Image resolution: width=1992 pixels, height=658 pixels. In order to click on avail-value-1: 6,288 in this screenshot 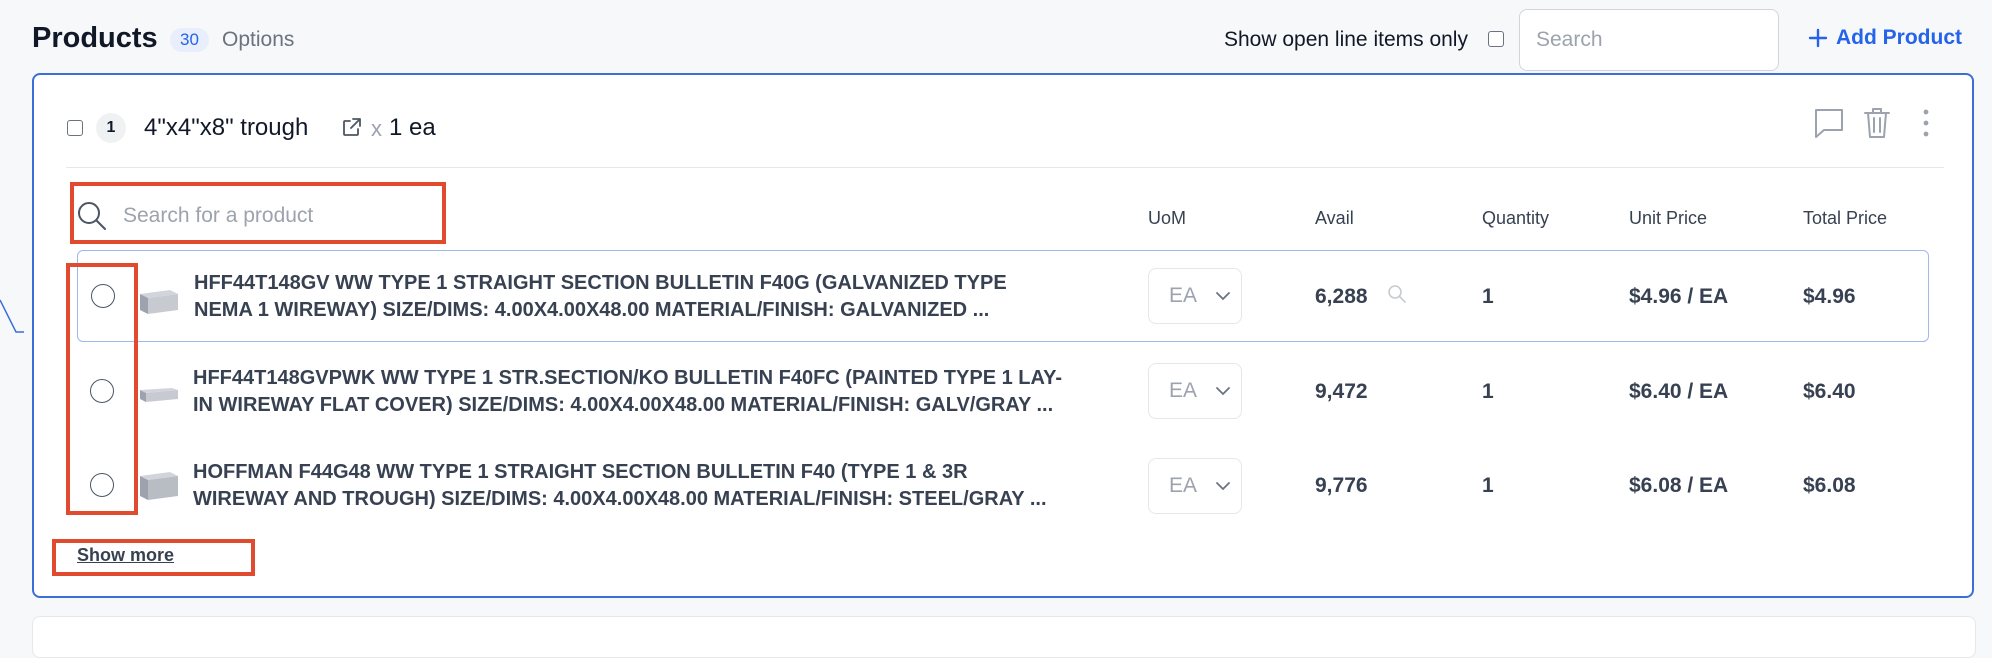, I will do `click(1341, 296)`.